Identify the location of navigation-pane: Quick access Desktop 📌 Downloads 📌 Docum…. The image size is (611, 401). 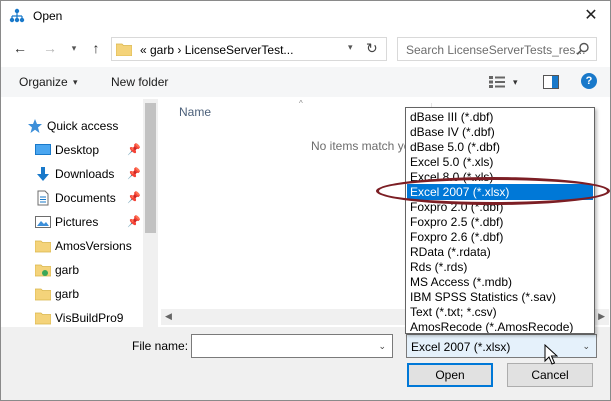
(80, 213).